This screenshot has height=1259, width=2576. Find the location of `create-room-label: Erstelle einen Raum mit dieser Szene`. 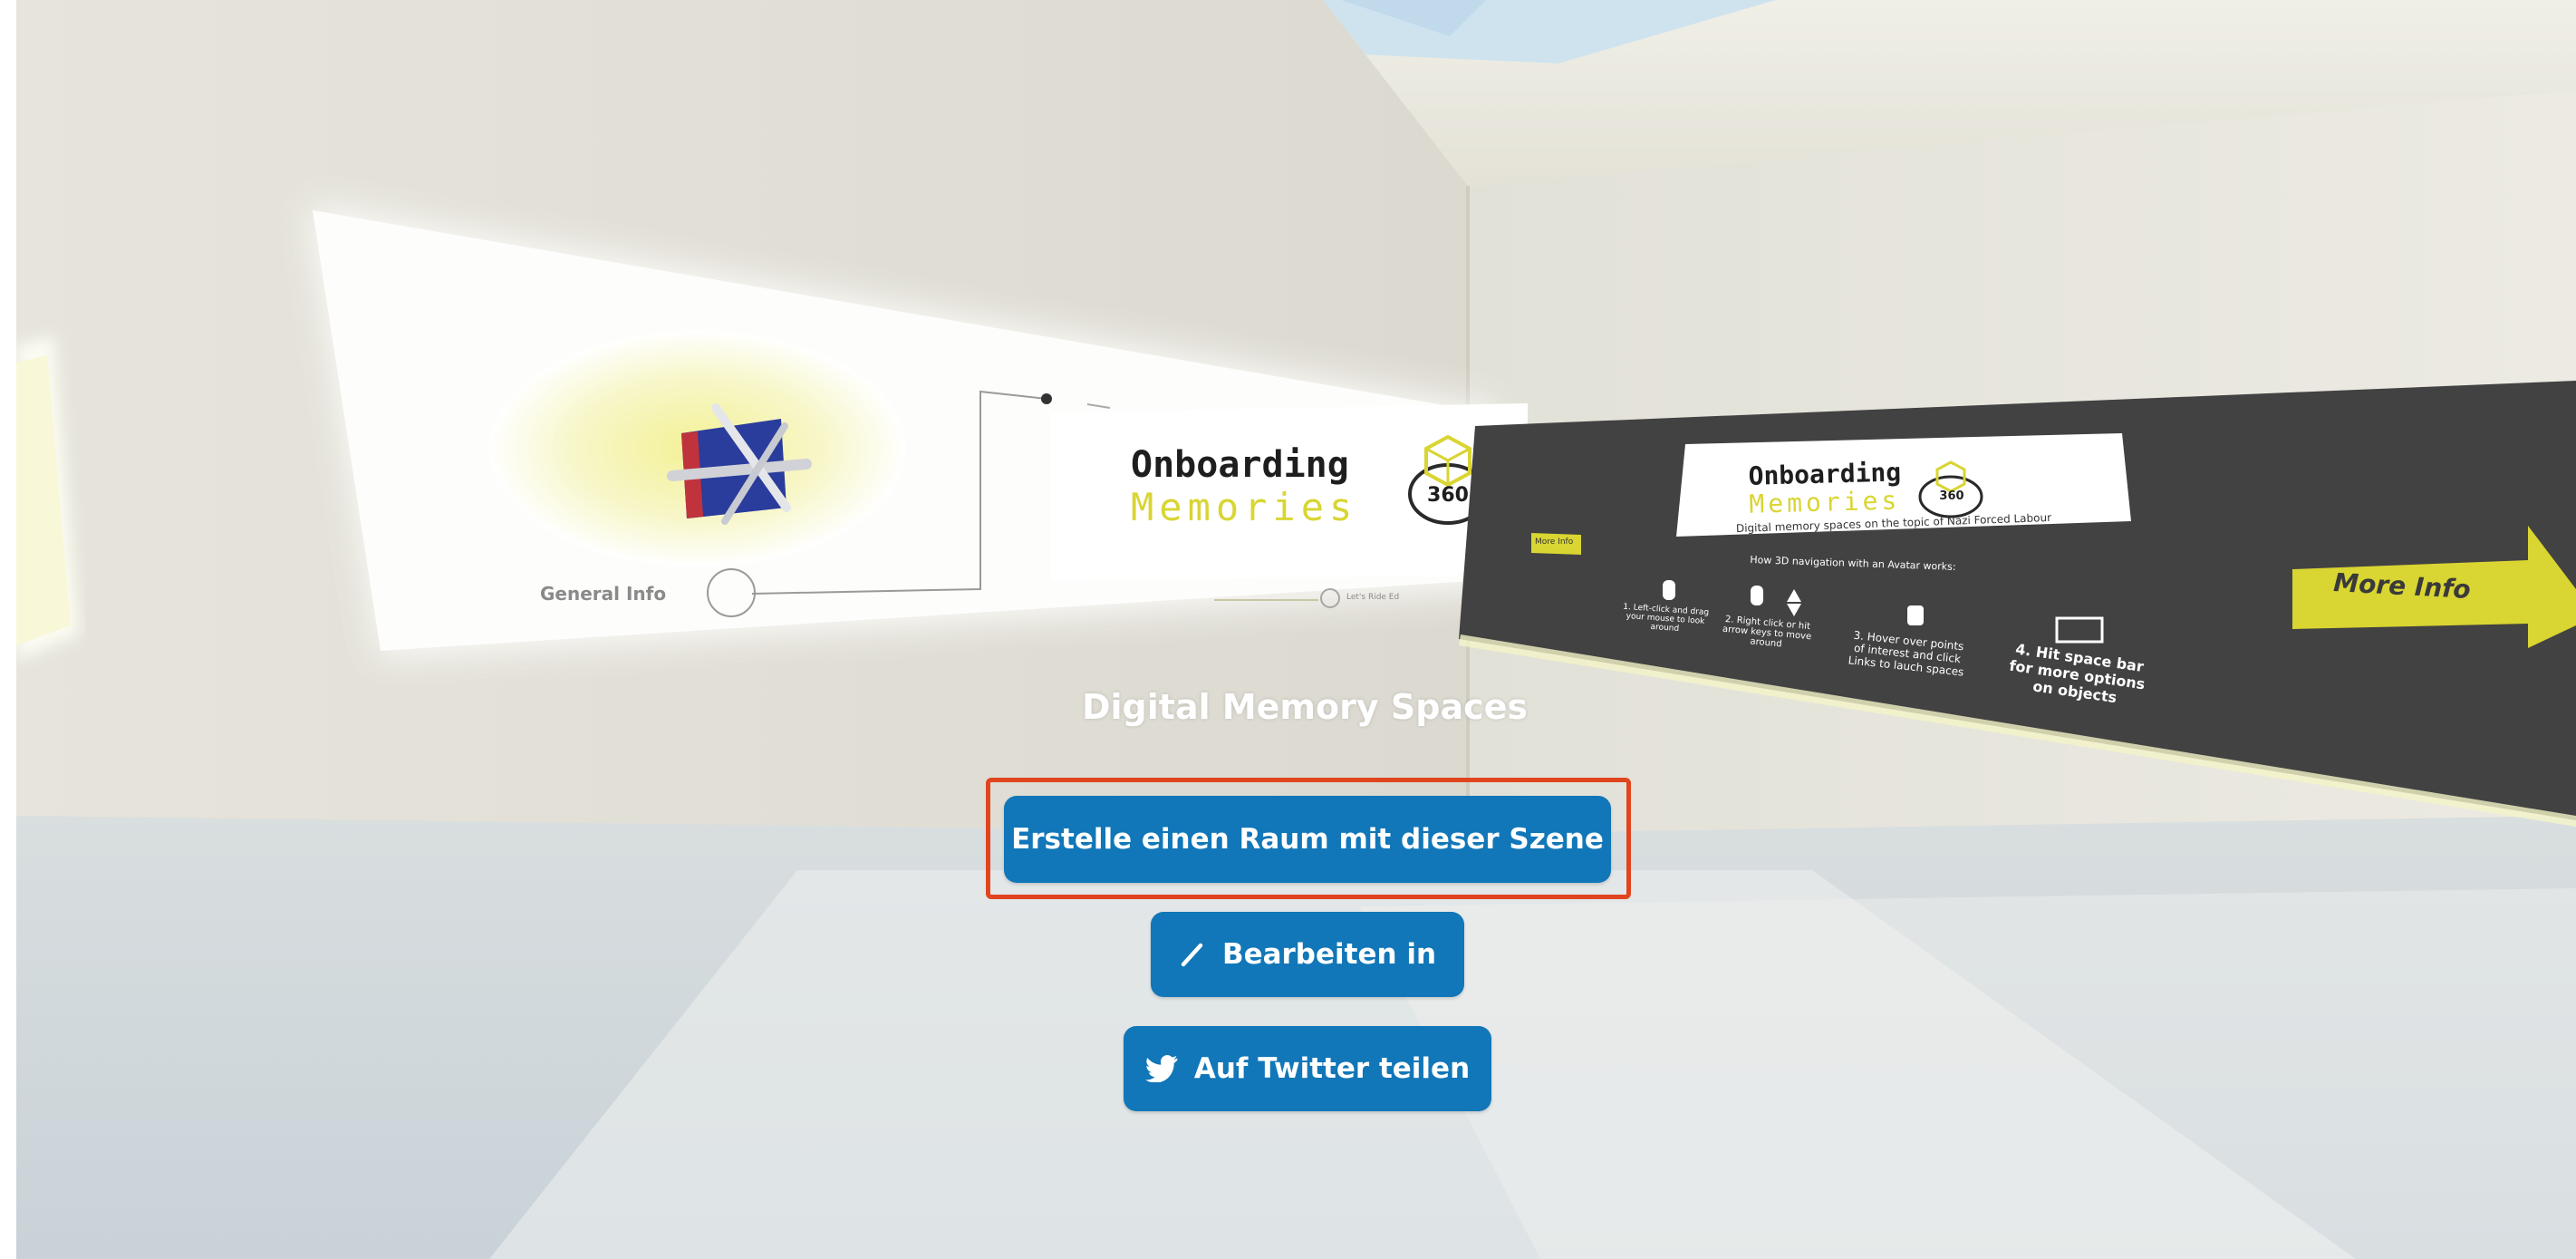

create-room-label: Erstelle einen Raum mit dieser Szene is located at coordinates (1307, 840).